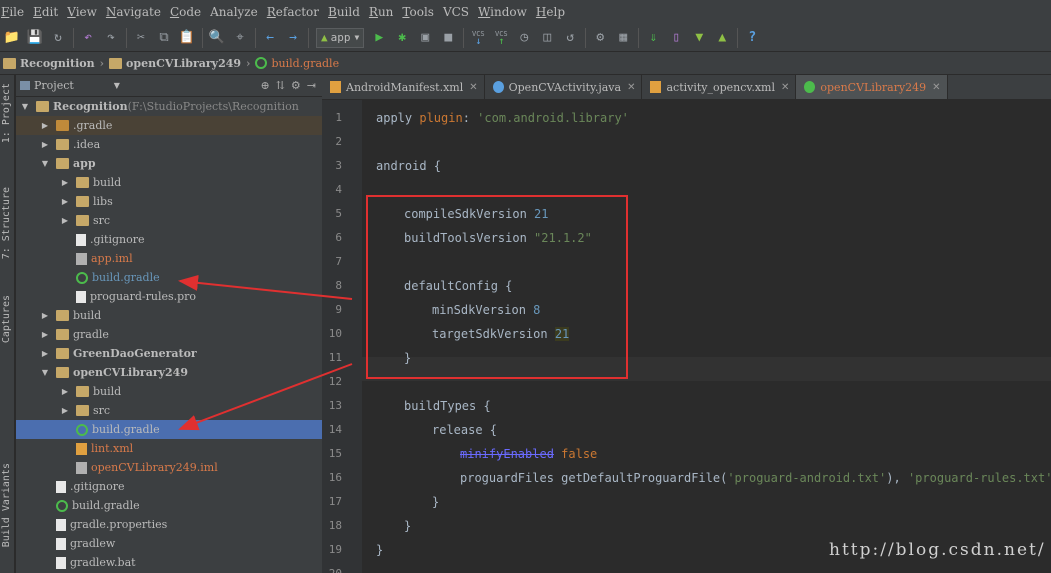  Describe the element at coordinates (6, 505) in the screenshot. I see `tab-build-variants: Build Variants` at that location.